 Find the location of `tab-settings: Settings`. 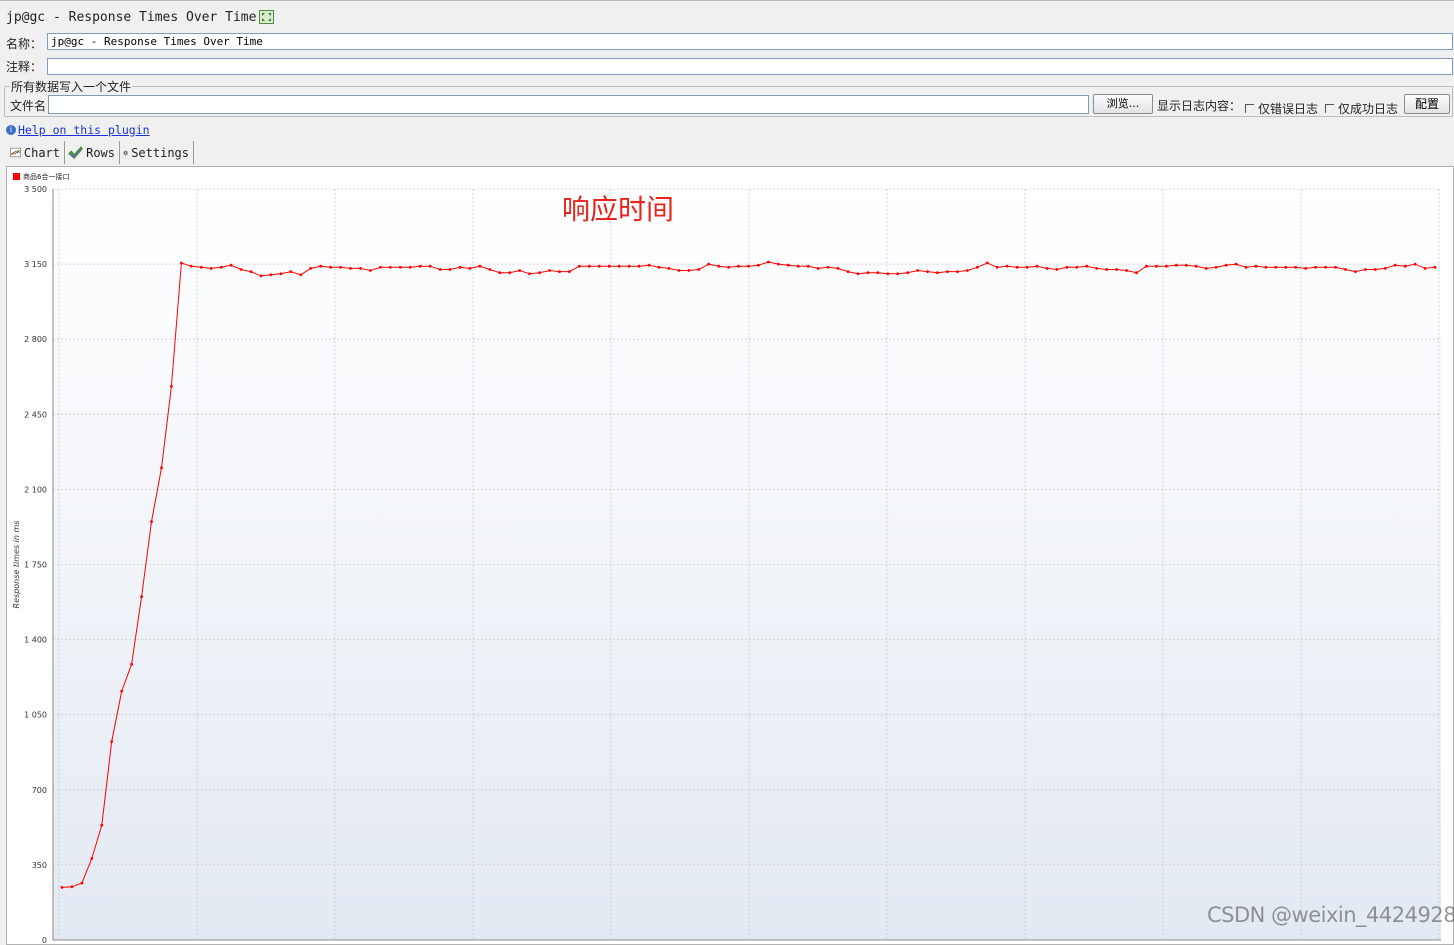

tab-settings: Settings is located at coordinates (157, 152).